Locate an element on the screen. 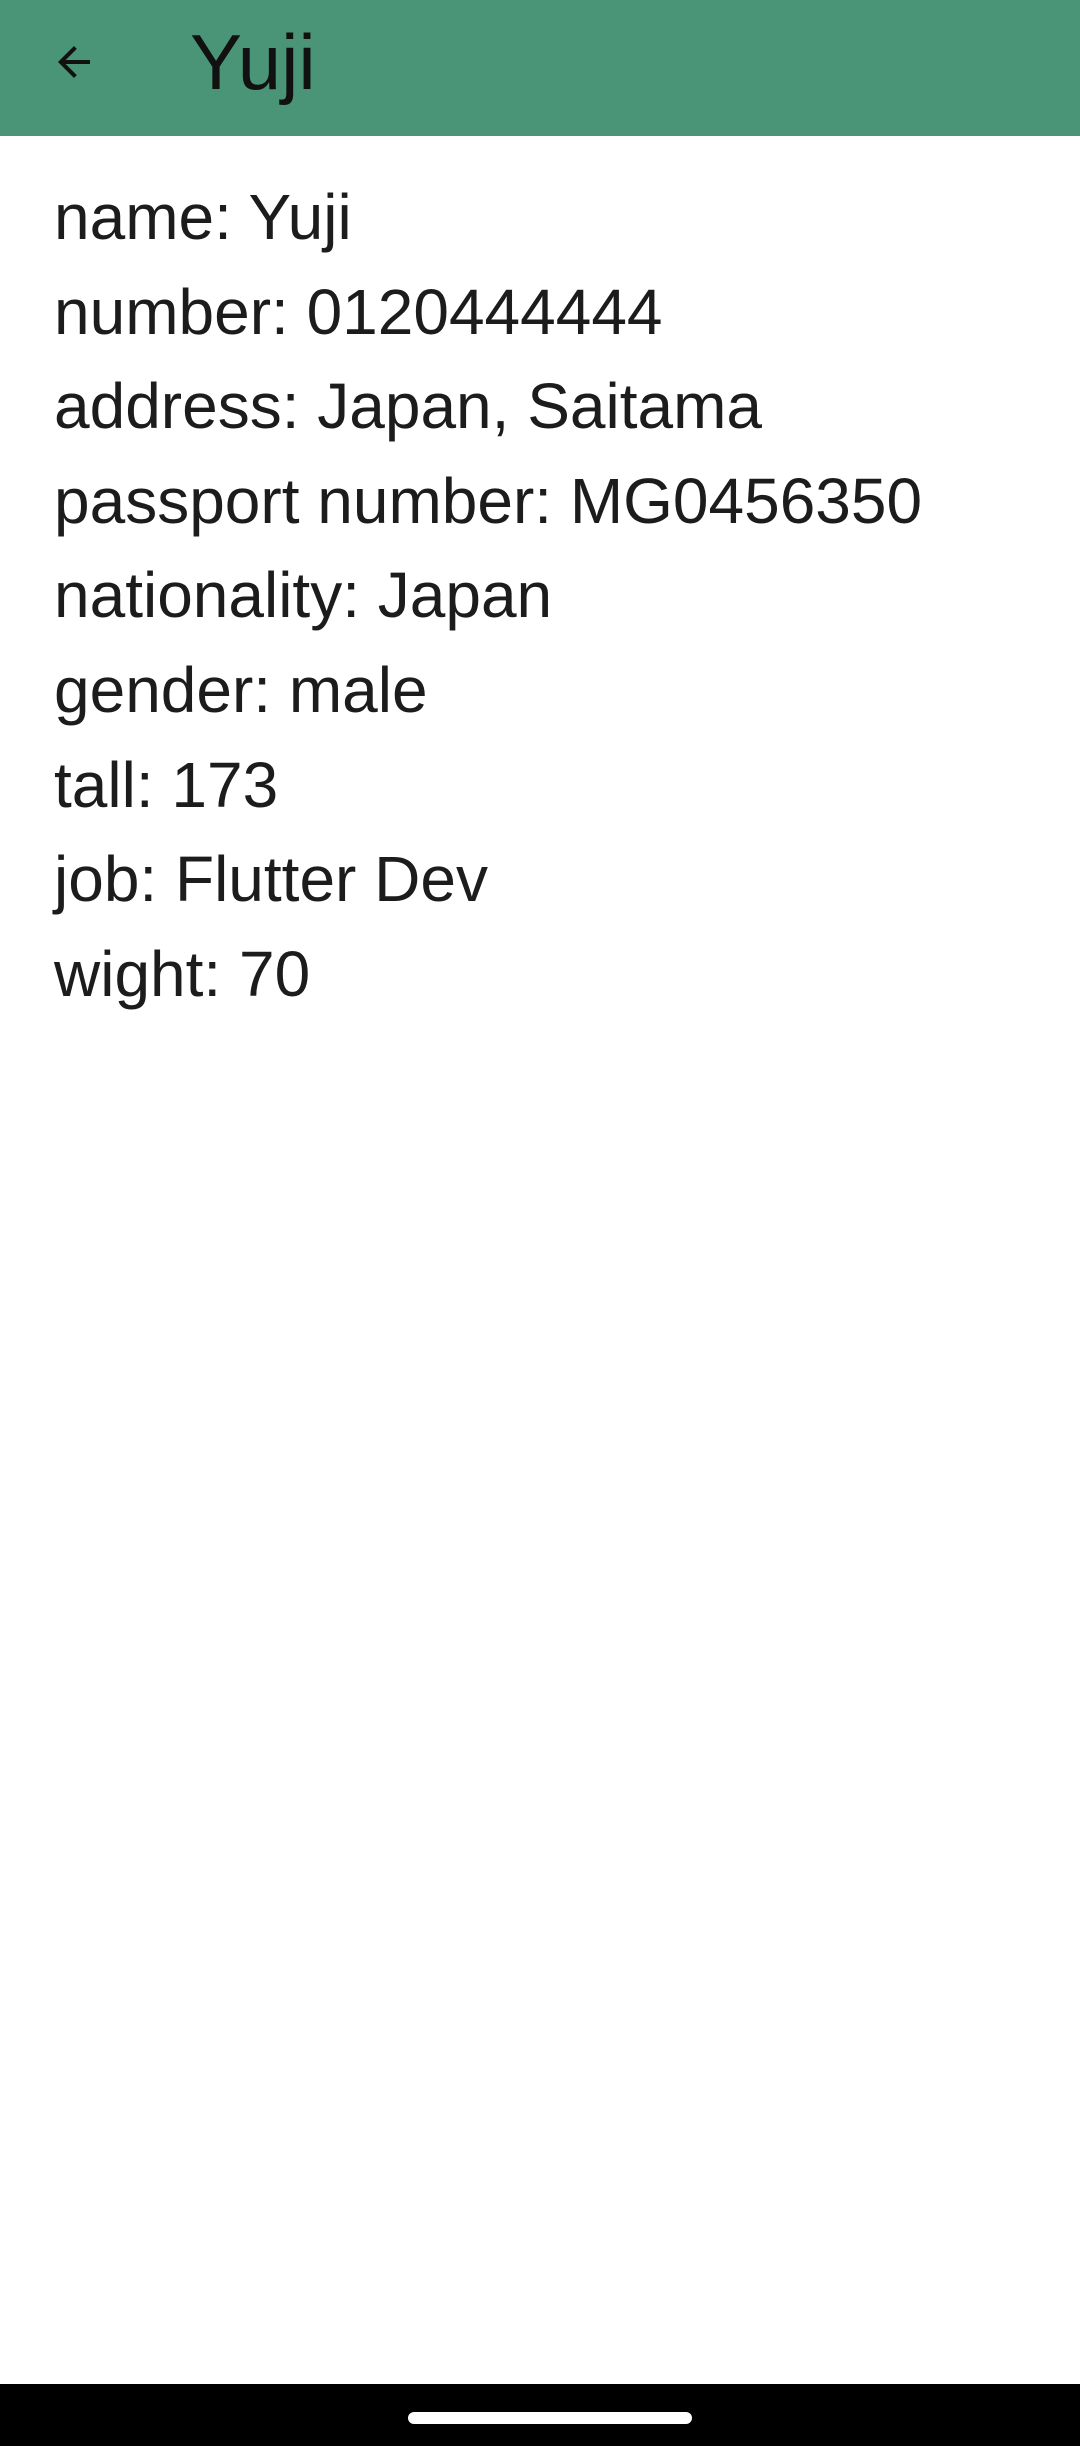  detail-gender: gender: male is located at coordinates (241, 689).